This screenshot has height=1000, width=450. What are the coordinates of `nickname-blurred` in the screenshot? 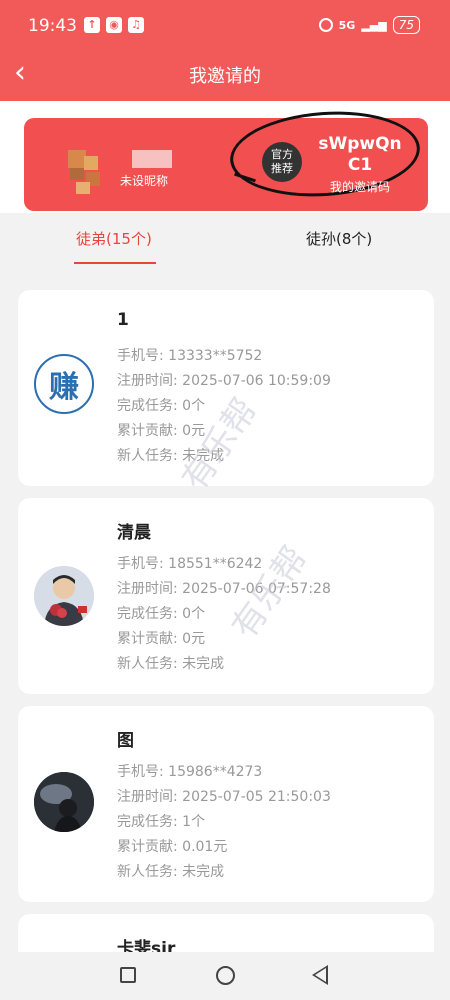 It's located at (152, 159).